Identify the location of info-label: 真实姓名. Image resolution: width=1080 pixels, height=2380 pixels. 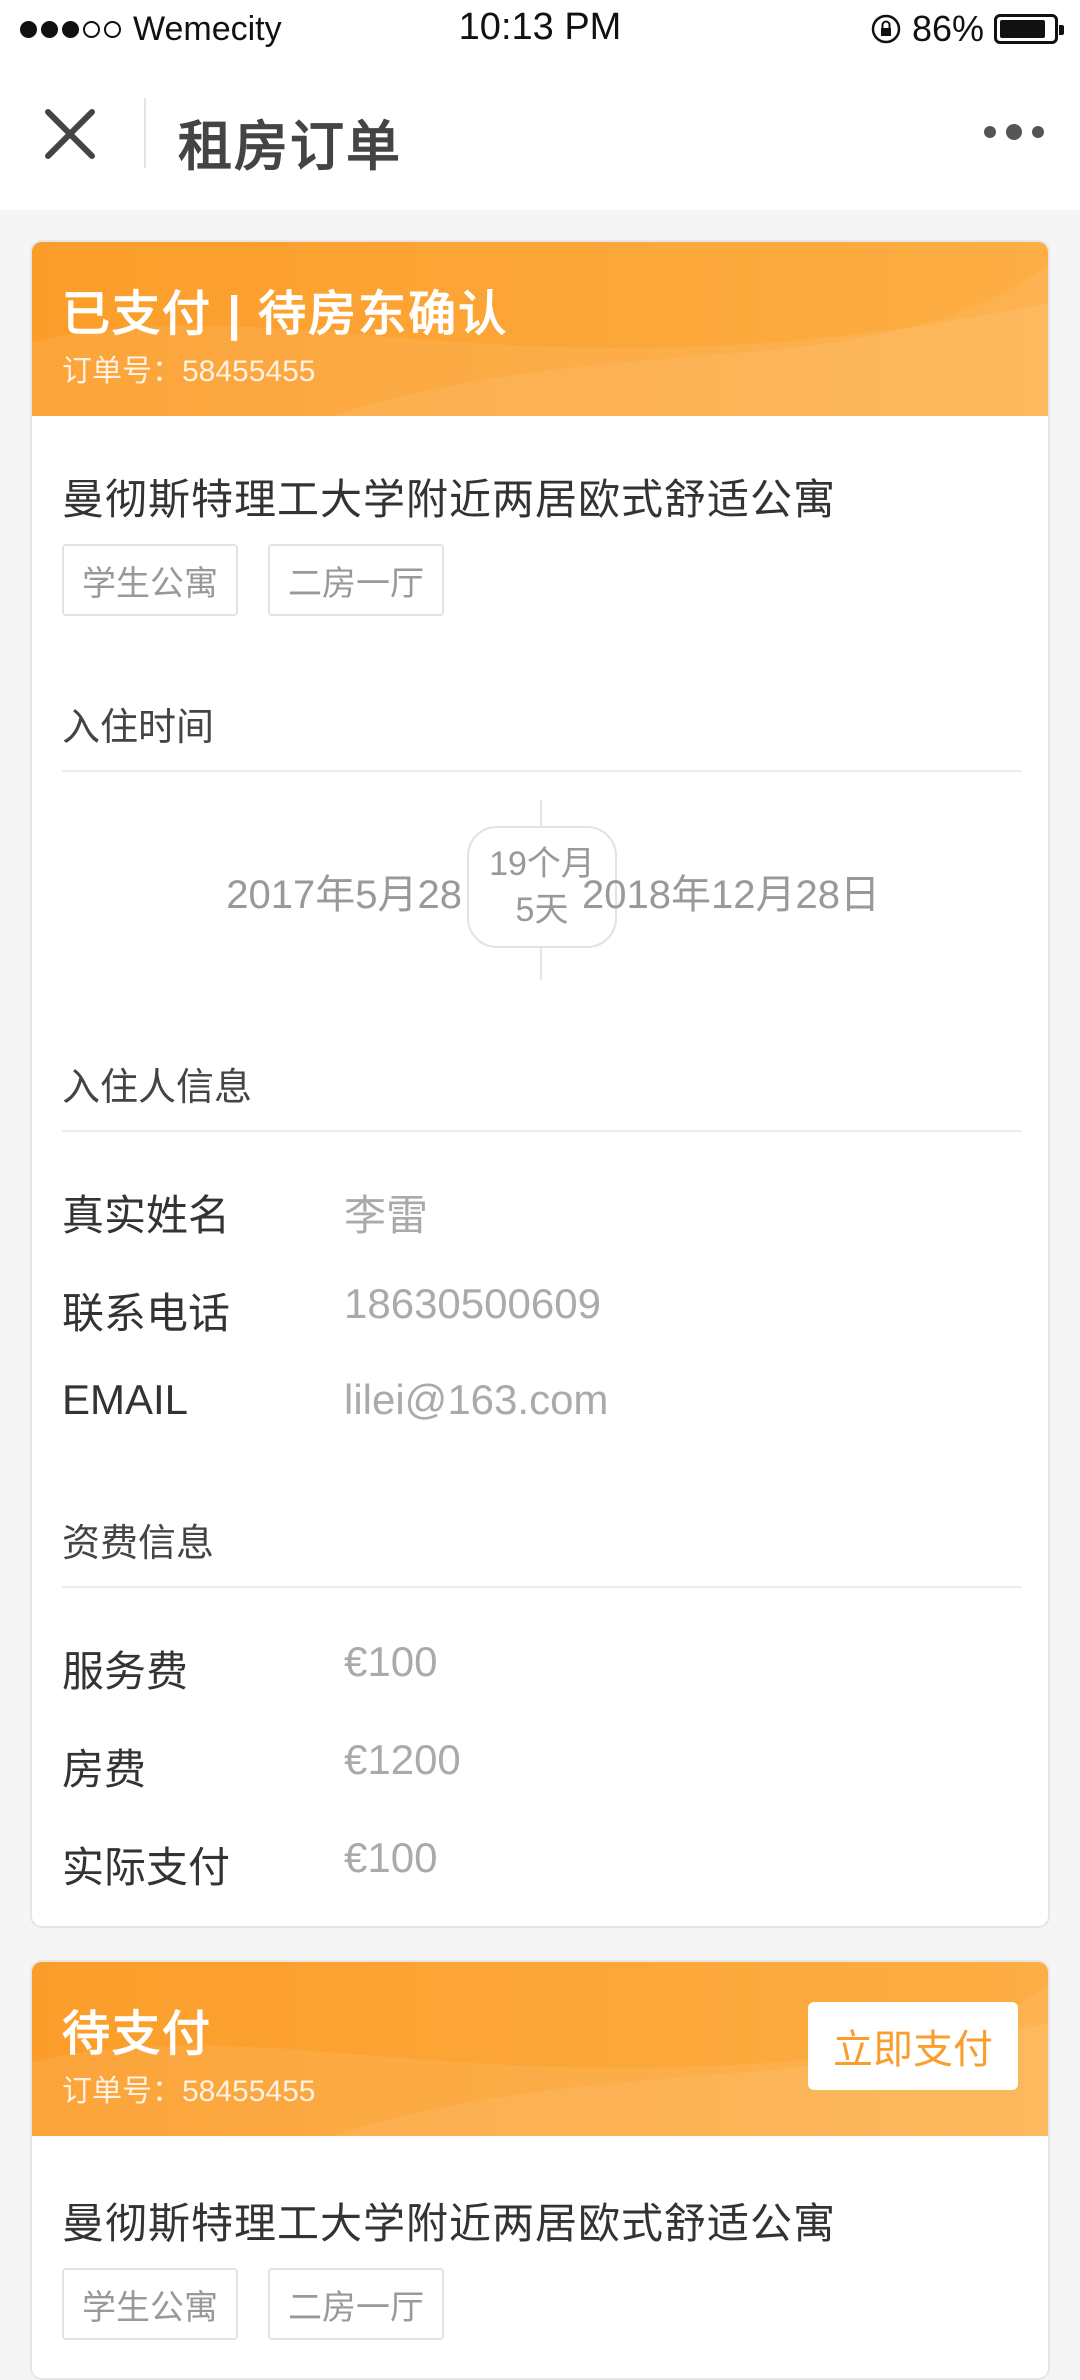
(146, 1215).